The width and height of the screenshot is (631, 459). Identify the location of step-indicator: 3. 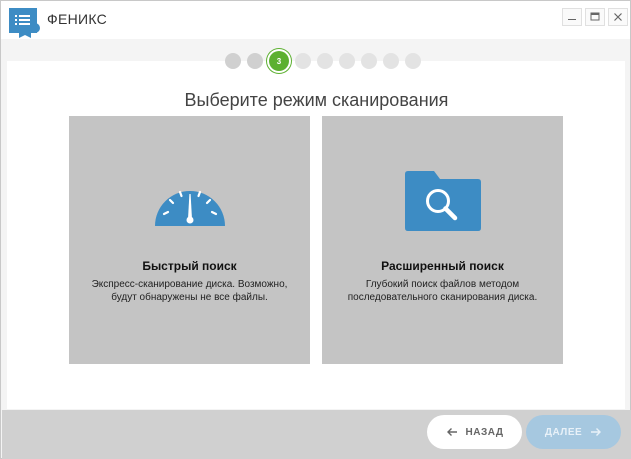
(323, 61).